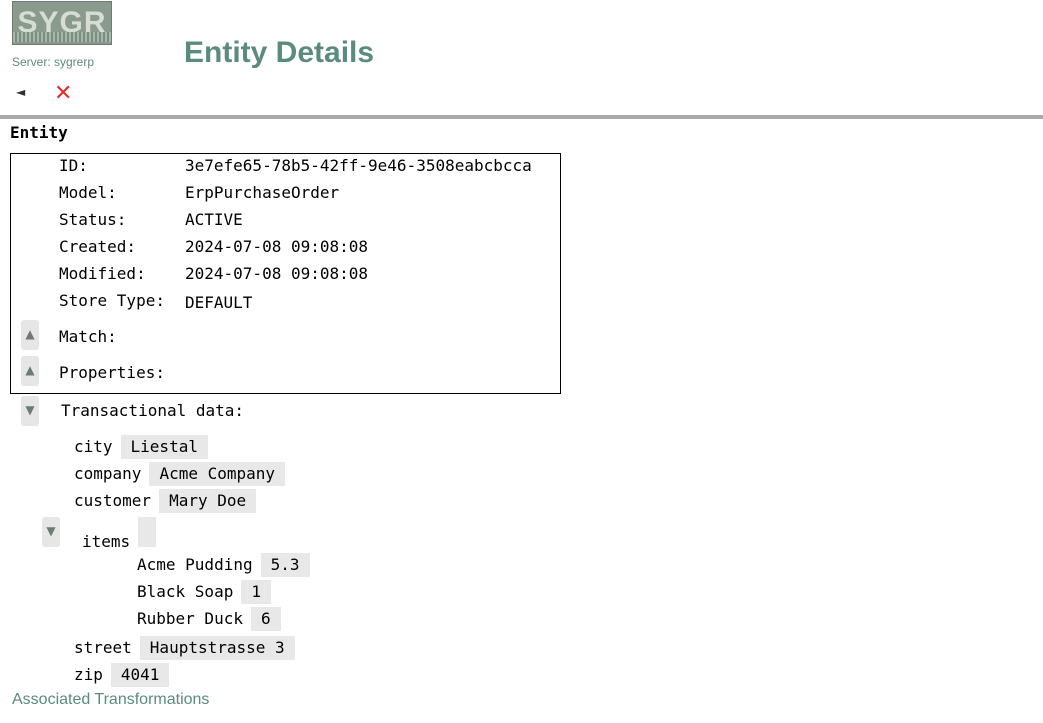 This screenshot has width=1043, height=723. I want to click on entity-section-title: Entity, so click(39, 132).